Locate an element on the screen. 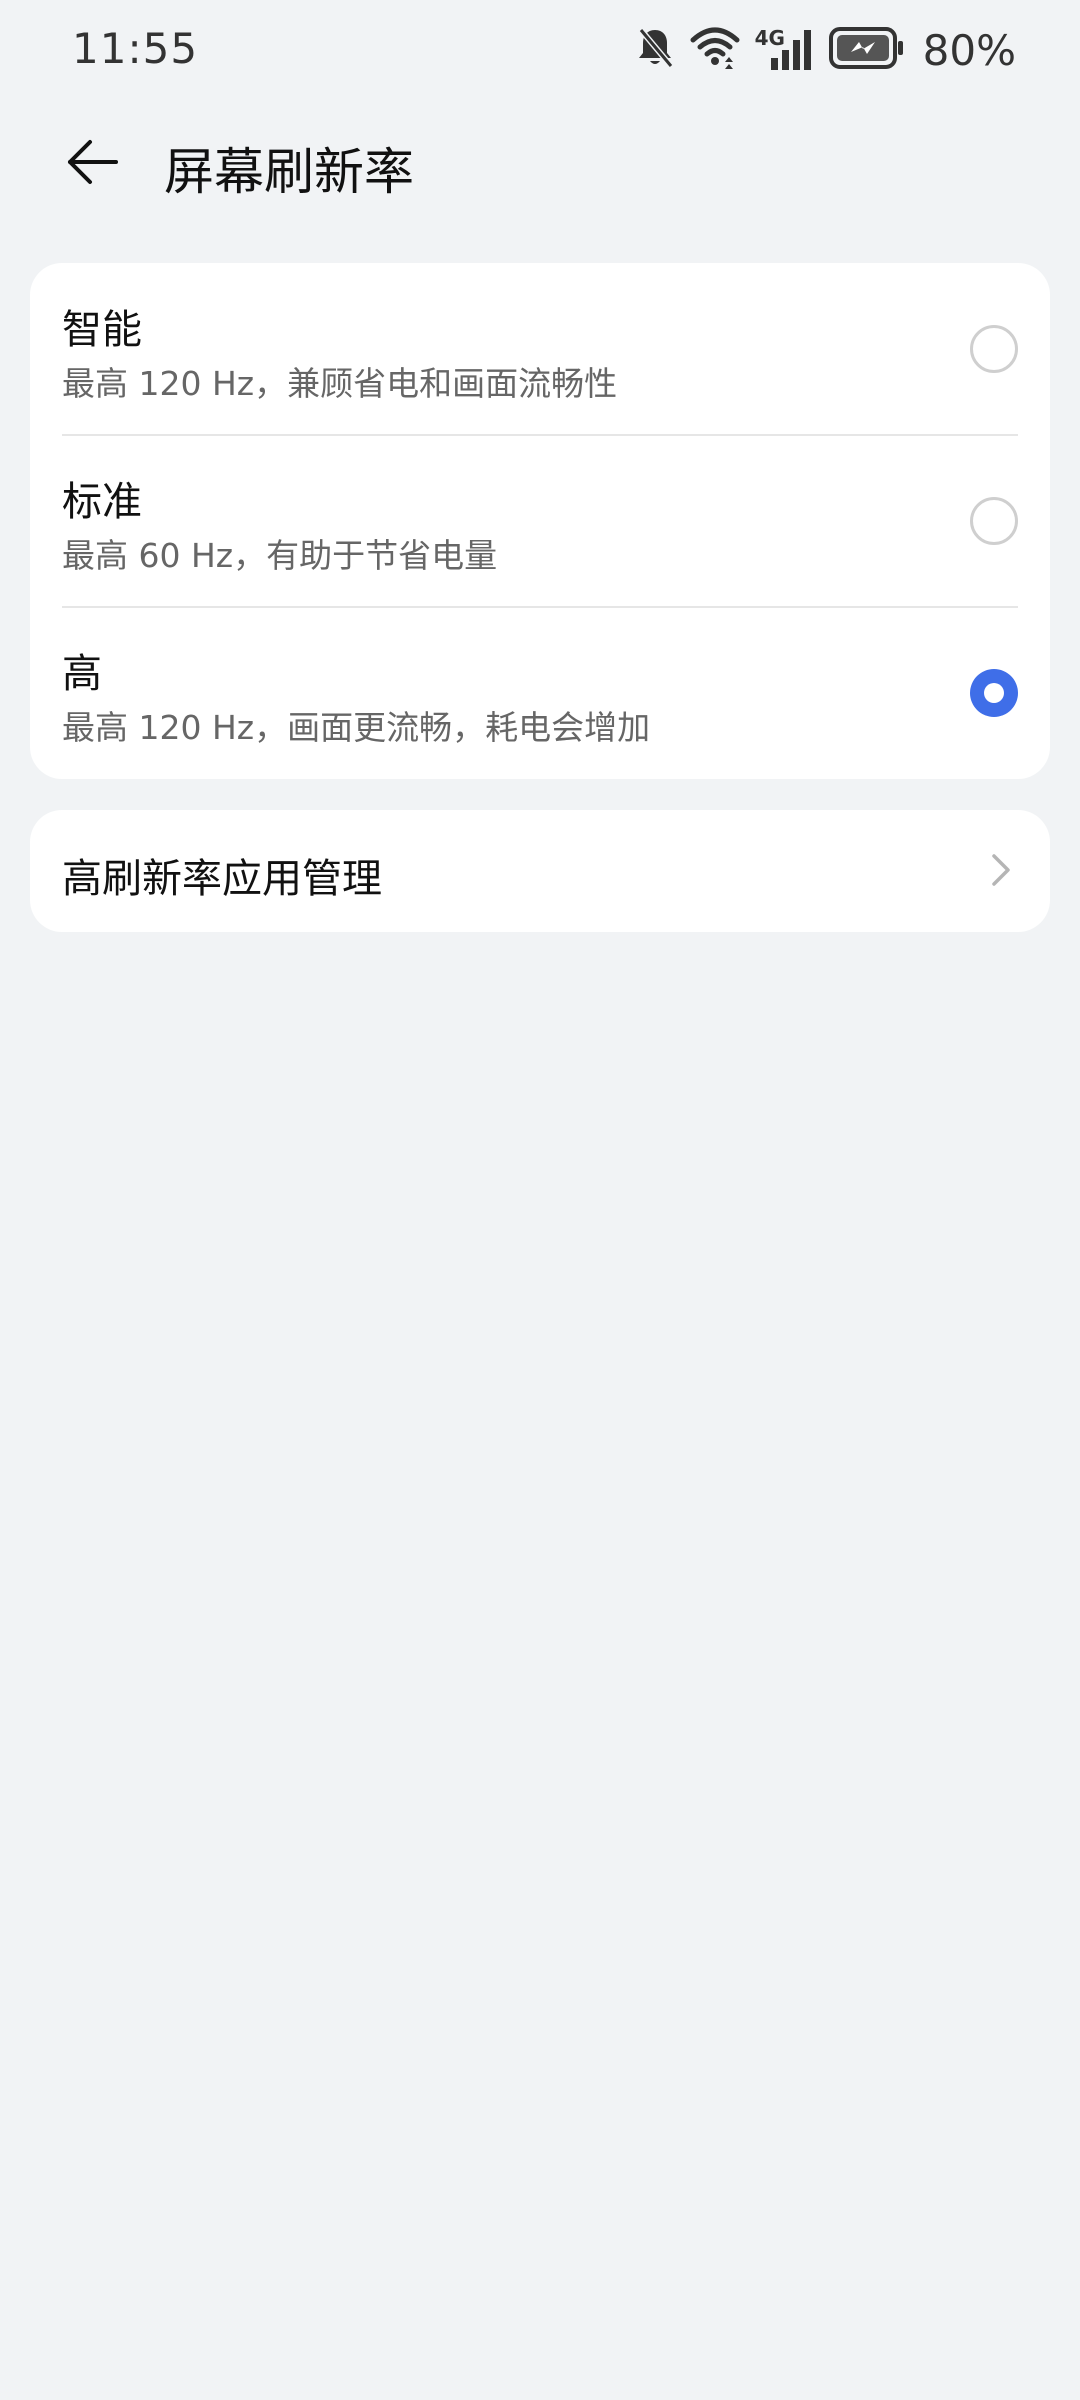 The width and height of the screenshot is (1080, 2400). wifi-icon is located at coordinates (715, 50).